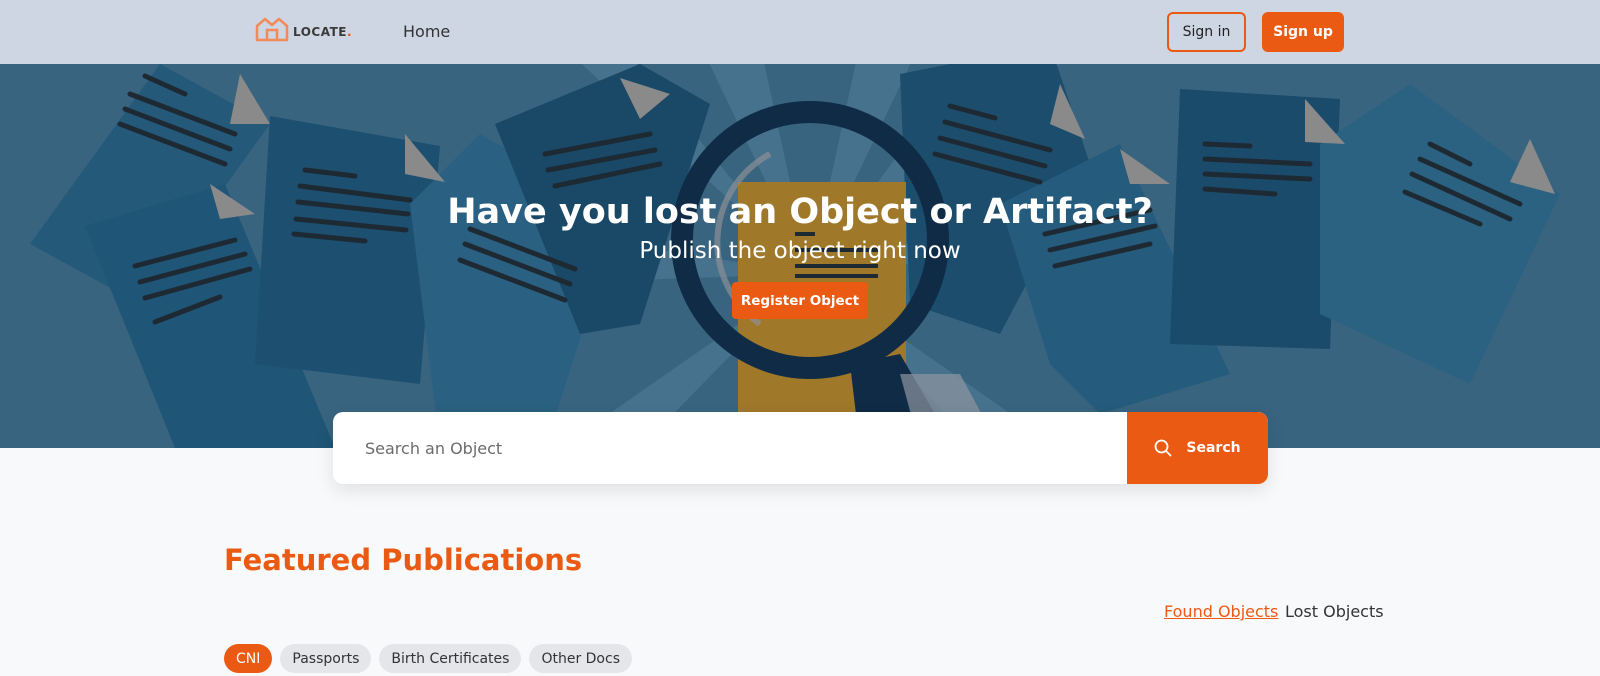 The width and height of the screenshot is (1600, 676). Describe the element at coordinates (1206, 32) in the screenshot. I see `sign-in-button: Sign in` at that location.